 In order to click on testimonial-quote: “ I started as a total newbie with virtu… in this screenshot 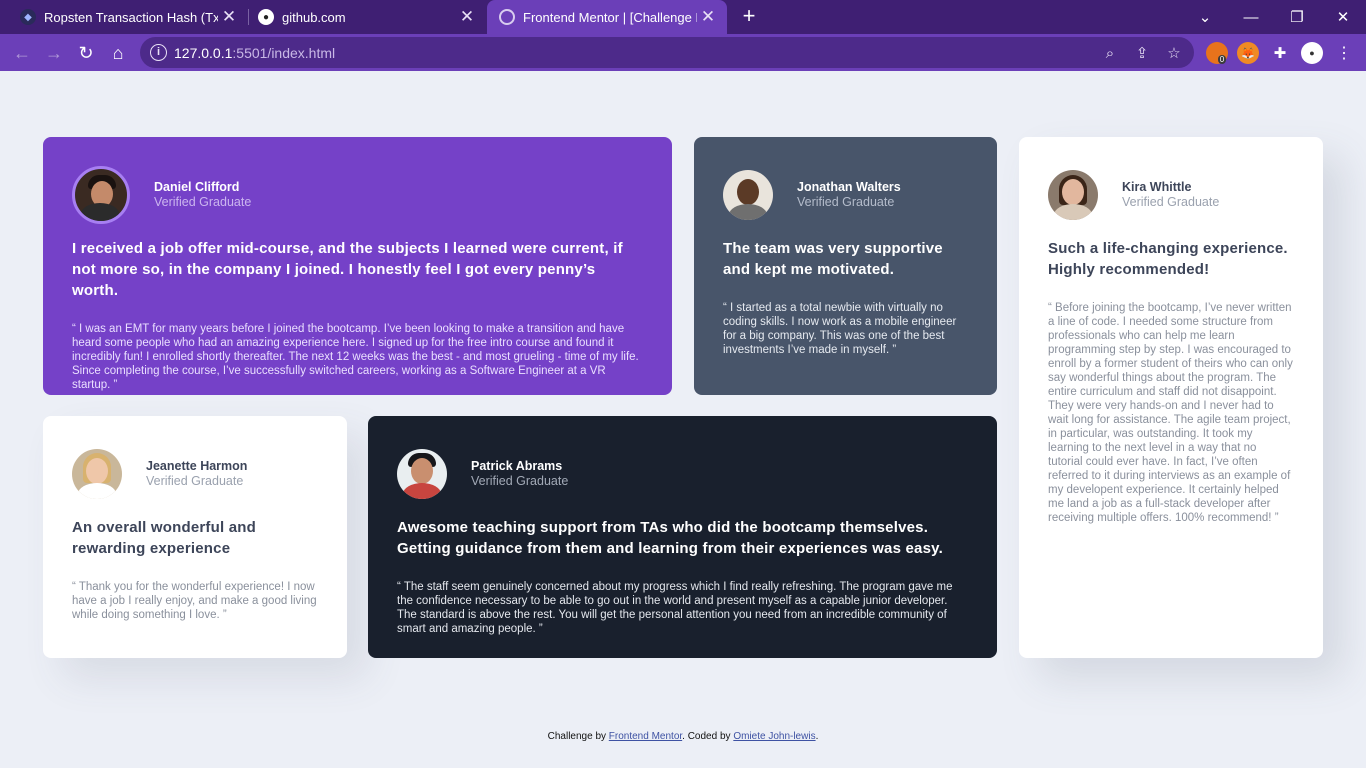, I will do `click(840, 329)`.